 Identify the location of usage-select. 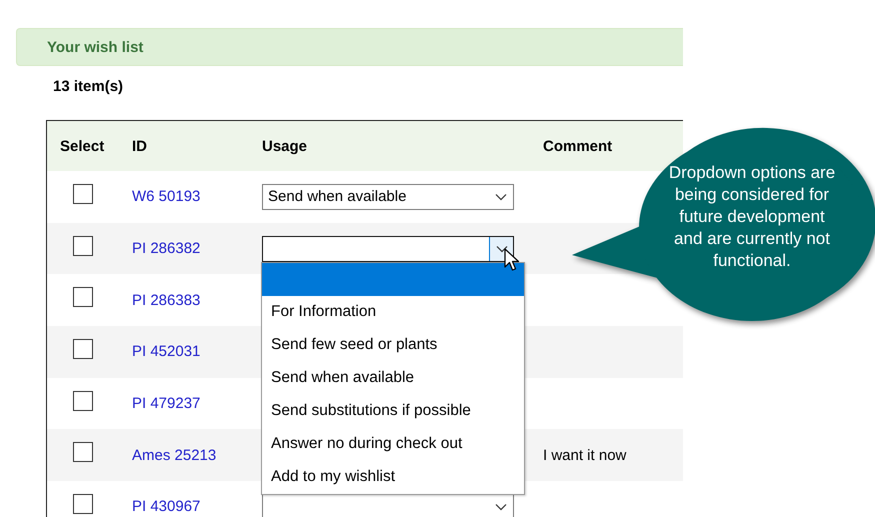
(388, 249).